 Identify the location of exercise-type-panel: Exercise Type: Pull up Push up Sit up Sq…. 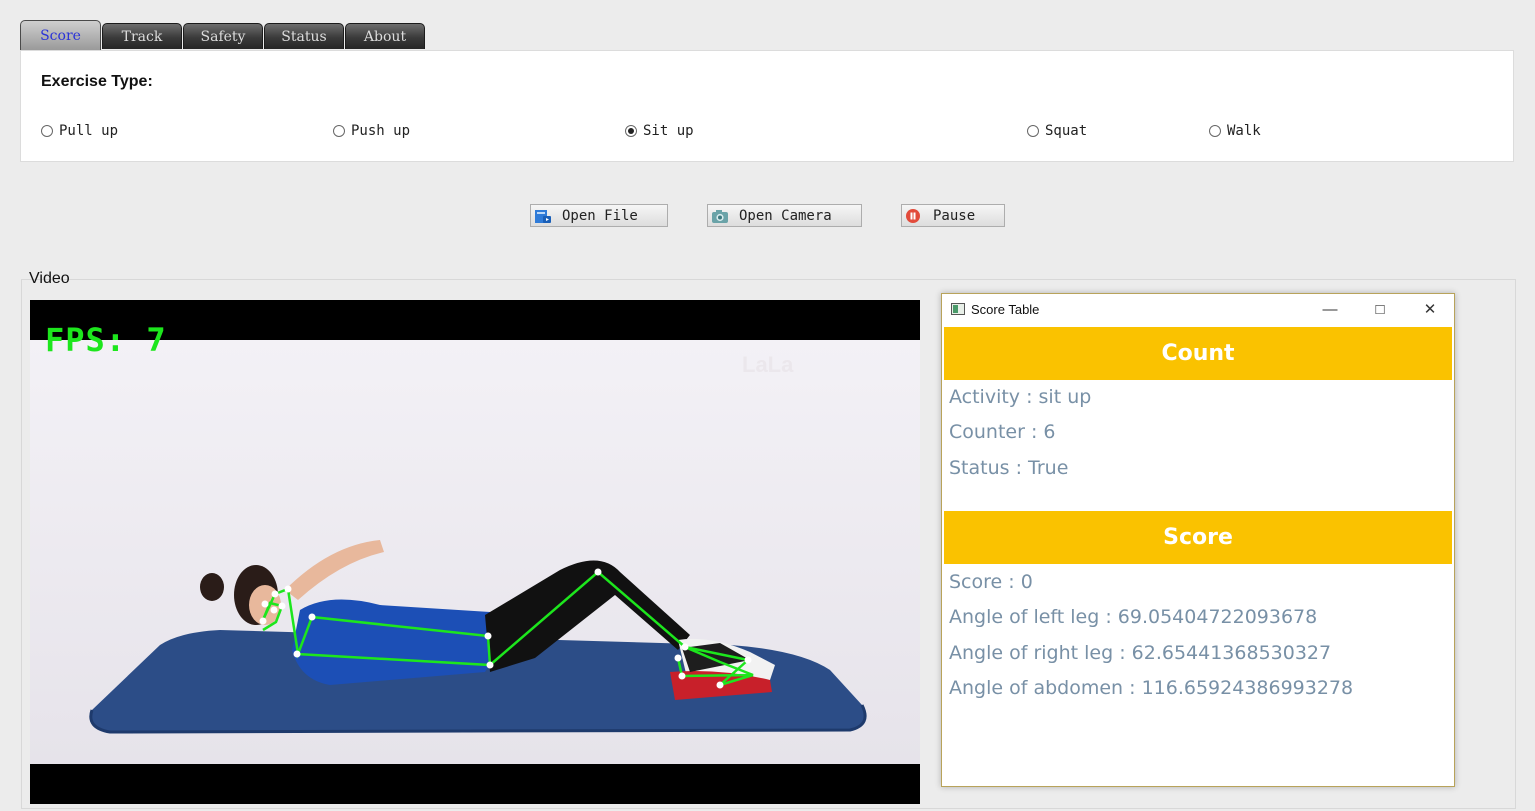
(767, 106).